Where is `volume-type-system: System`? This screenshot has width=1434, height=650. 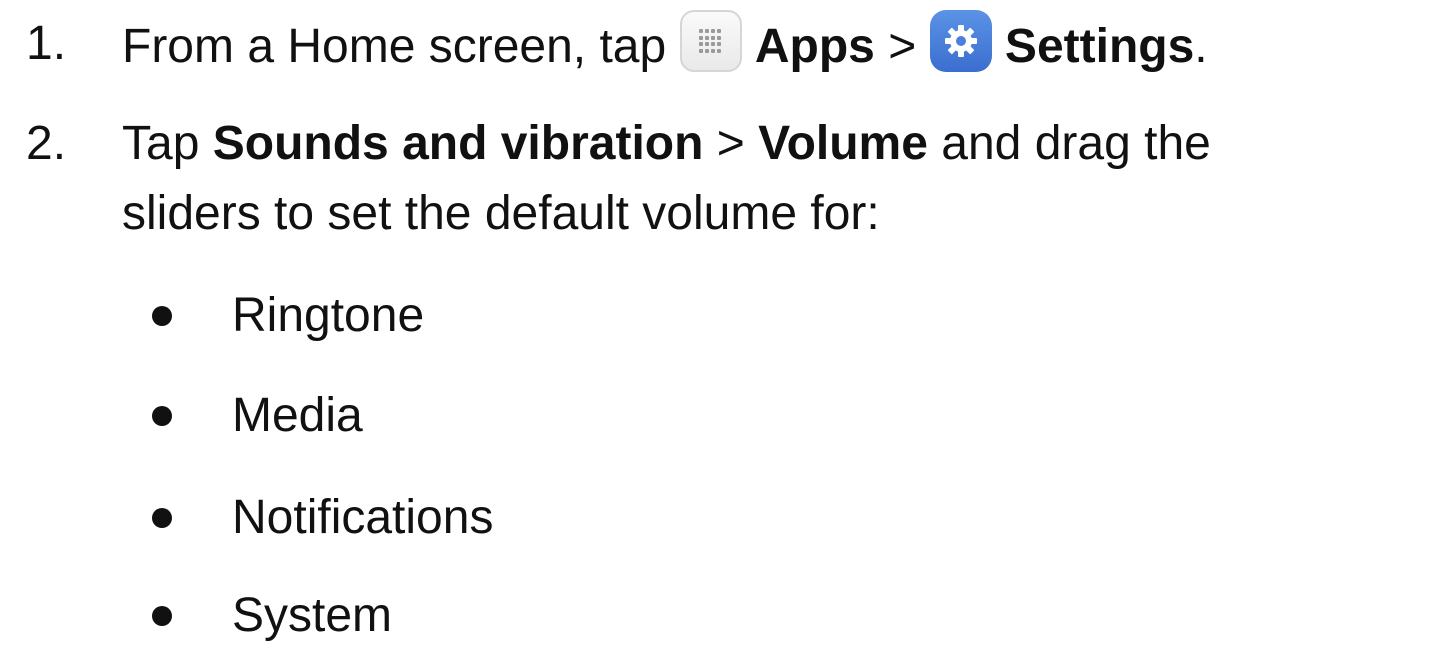 volume-type-system: System is located at coordinates (312, 615).